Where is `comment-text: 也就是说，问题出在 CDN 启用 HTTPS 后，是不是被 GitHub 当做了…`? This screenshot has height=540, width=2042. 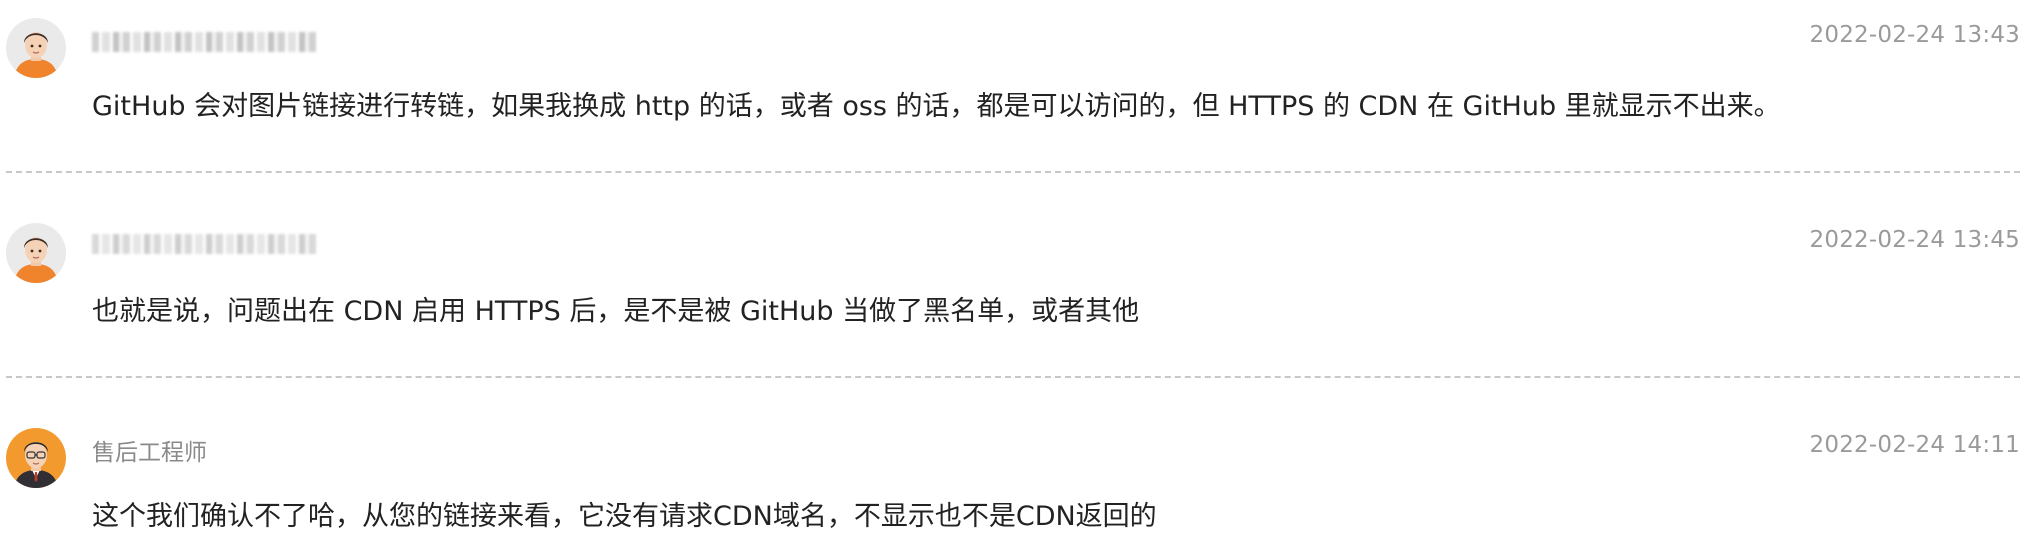 comment-text: 也就是说，问题出在 CDN 启用 HTTPS 后，是不是被 GitHub 当做了… is located at coordinates (616, 311).